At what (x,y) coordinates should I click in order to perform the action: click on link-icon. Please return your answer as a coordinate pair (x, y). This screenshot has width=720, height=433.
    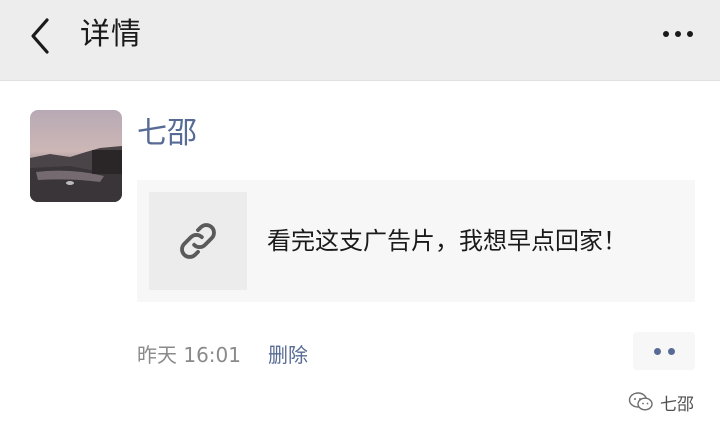
    Looking at the image, I should click on (198, 241).